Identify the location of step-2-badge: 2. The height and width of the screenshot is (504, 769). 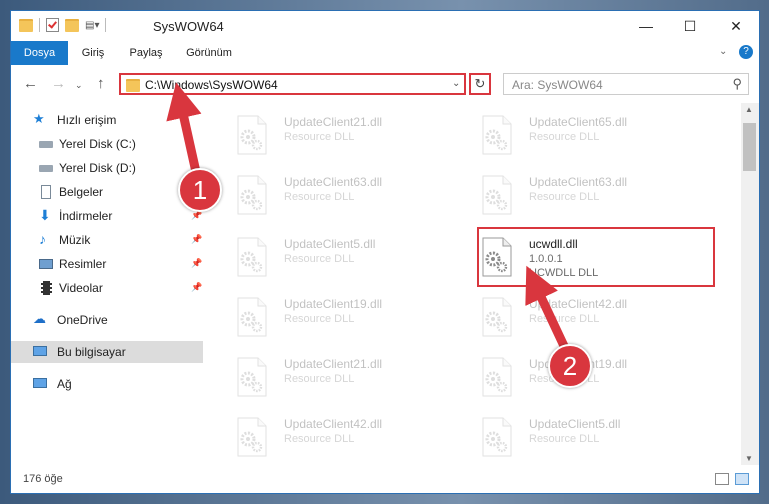
(570, 366).